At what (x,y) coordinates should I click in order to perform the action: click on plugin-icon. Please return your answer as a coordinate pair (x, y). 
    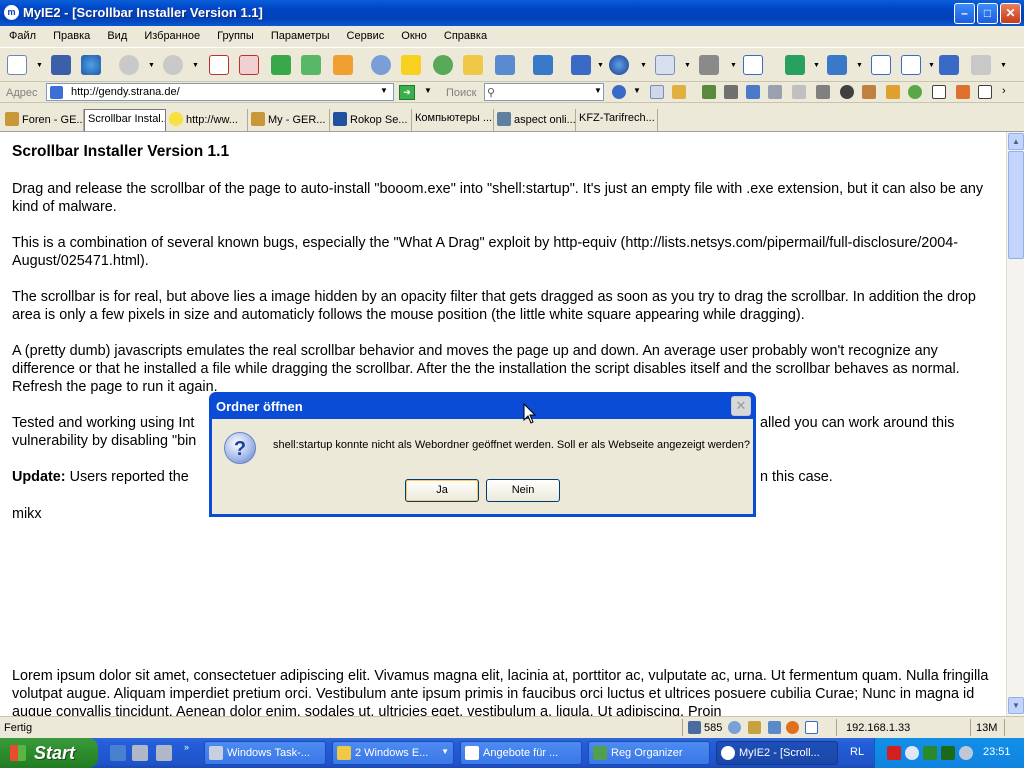
    Looking at the image, I should click on (709, 92).